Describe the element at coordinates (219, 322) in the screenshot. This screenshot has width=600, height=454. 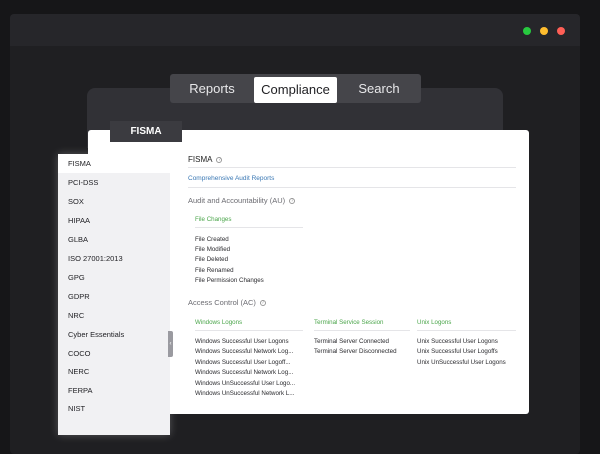
I see `group-title: Windows Logons` at that location.